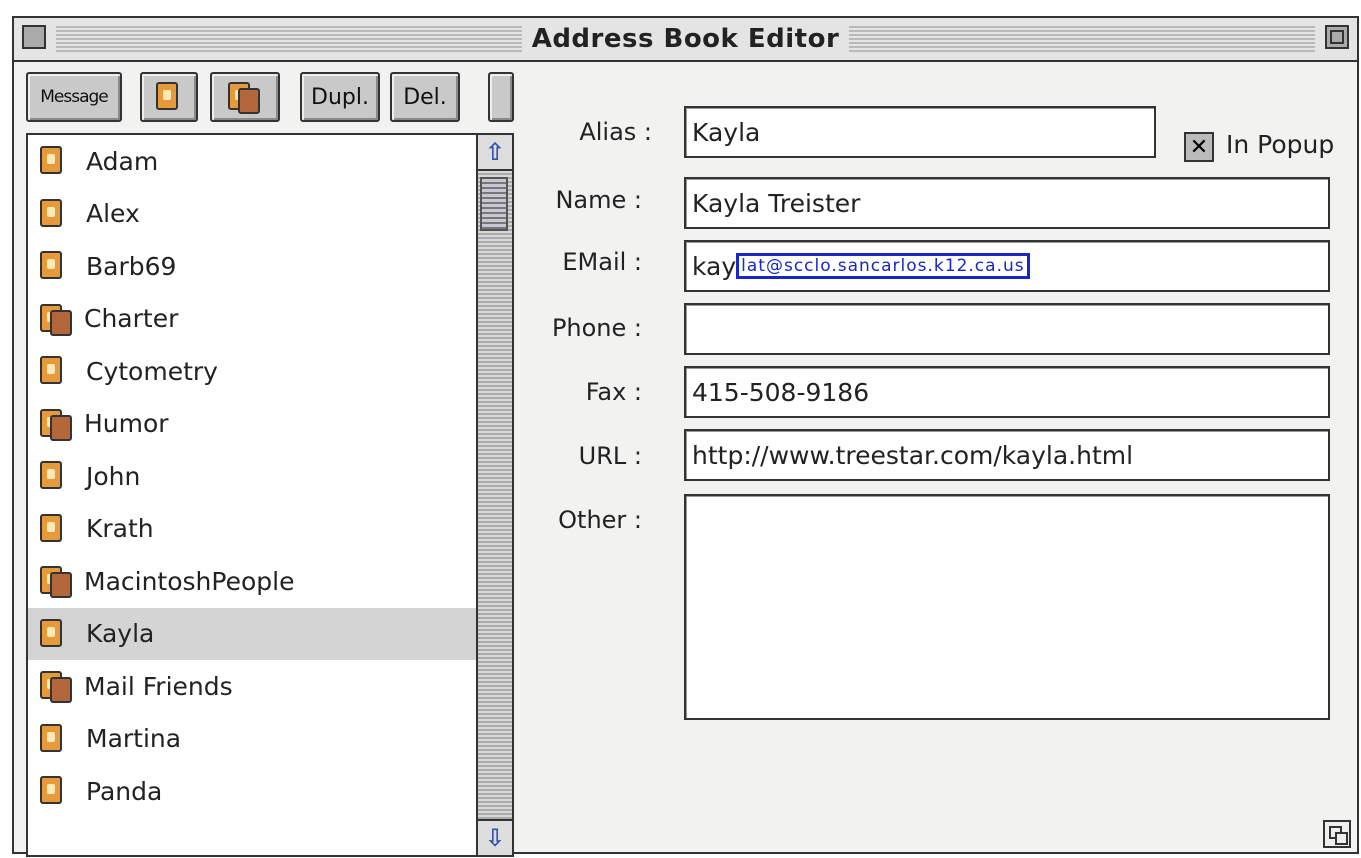 The width and height of the screenshot is (1361, 858). Describe the element at coordinates (270, 739) in the screenshot. I see `contact-list-item: Martina` at that location.